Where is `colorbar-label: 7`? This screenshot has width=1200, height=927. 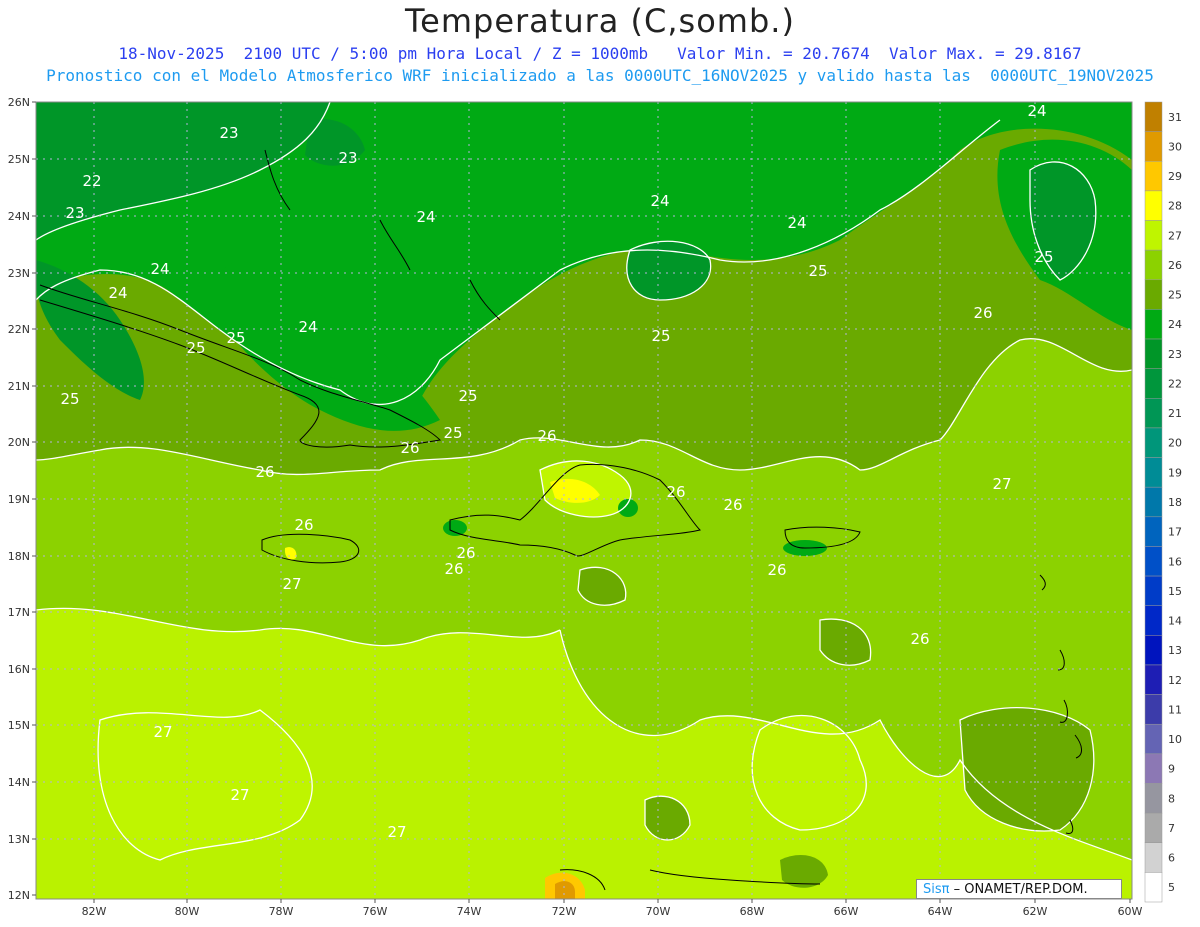
colorbar-label: 7 is located at coordinates (1171, 828).